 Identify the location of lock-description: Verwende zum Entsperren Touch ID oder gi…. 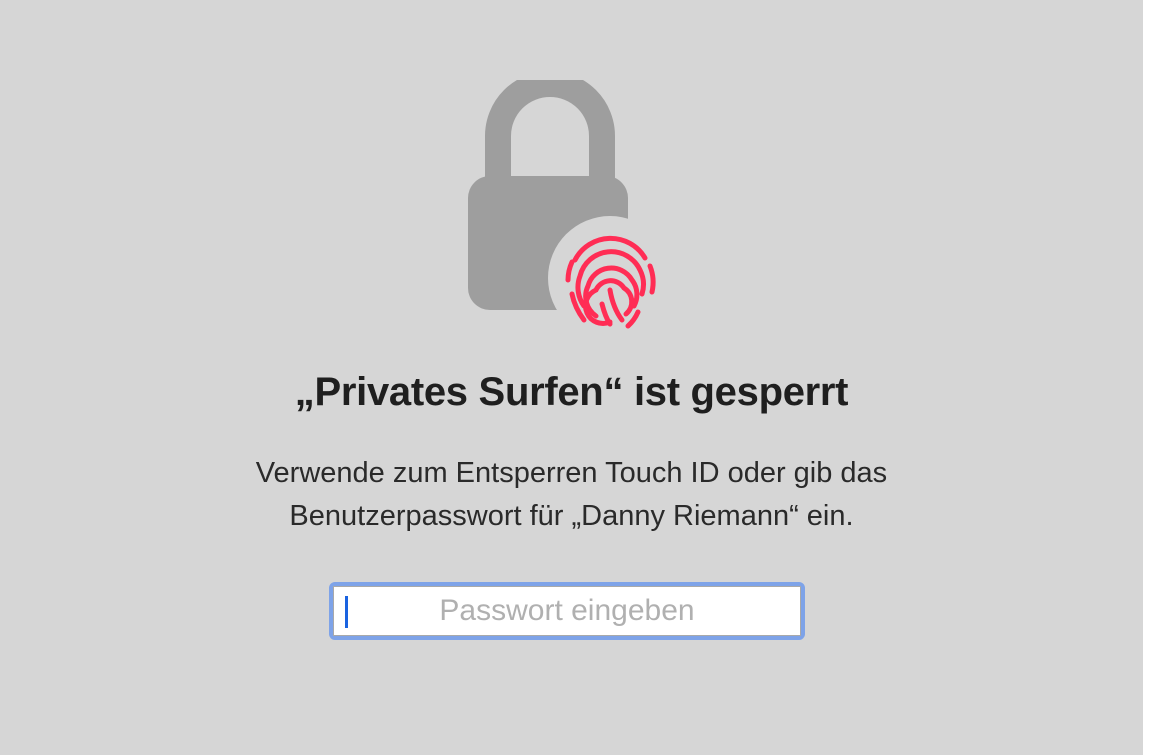
(571, 495).